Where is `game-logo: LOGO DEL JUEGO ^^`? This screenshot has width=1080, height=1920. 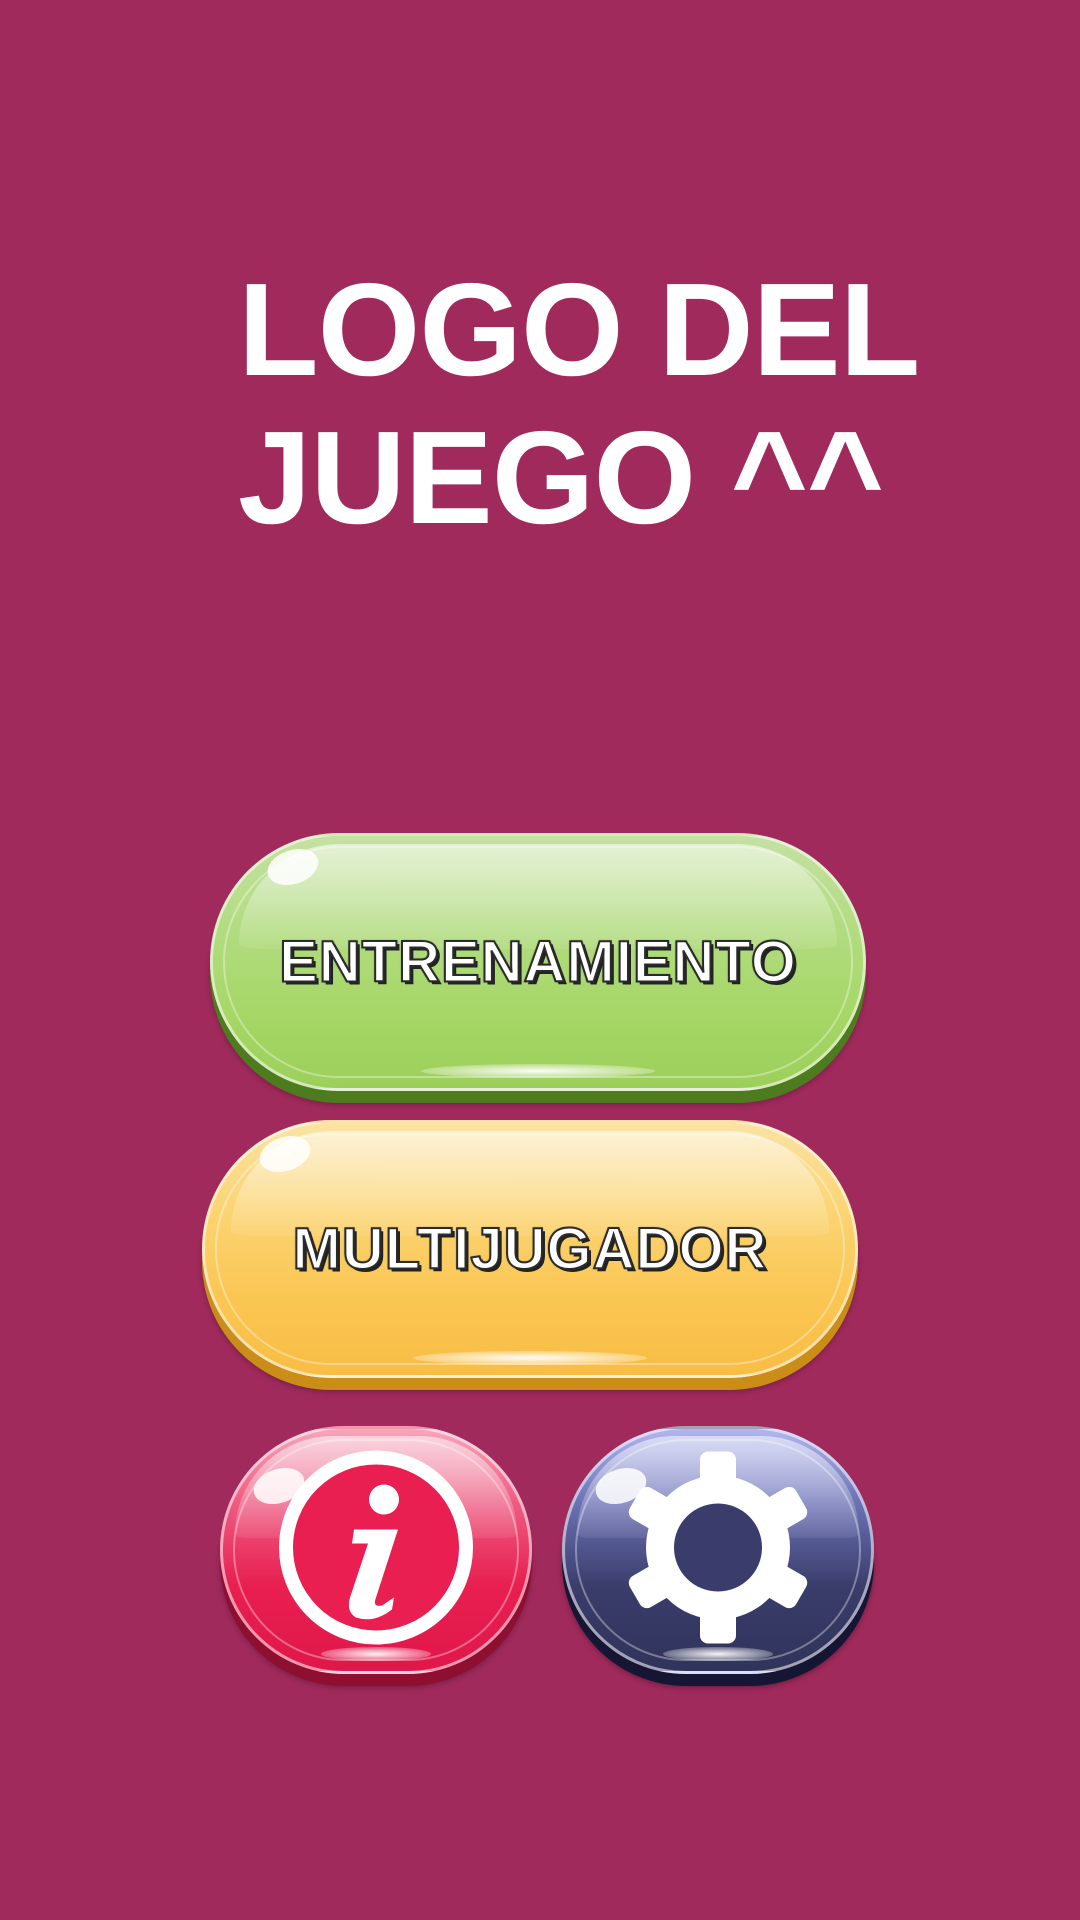 game-logo: LOGO DEL JUEGO ^^ is located at coordinates (598, 404).